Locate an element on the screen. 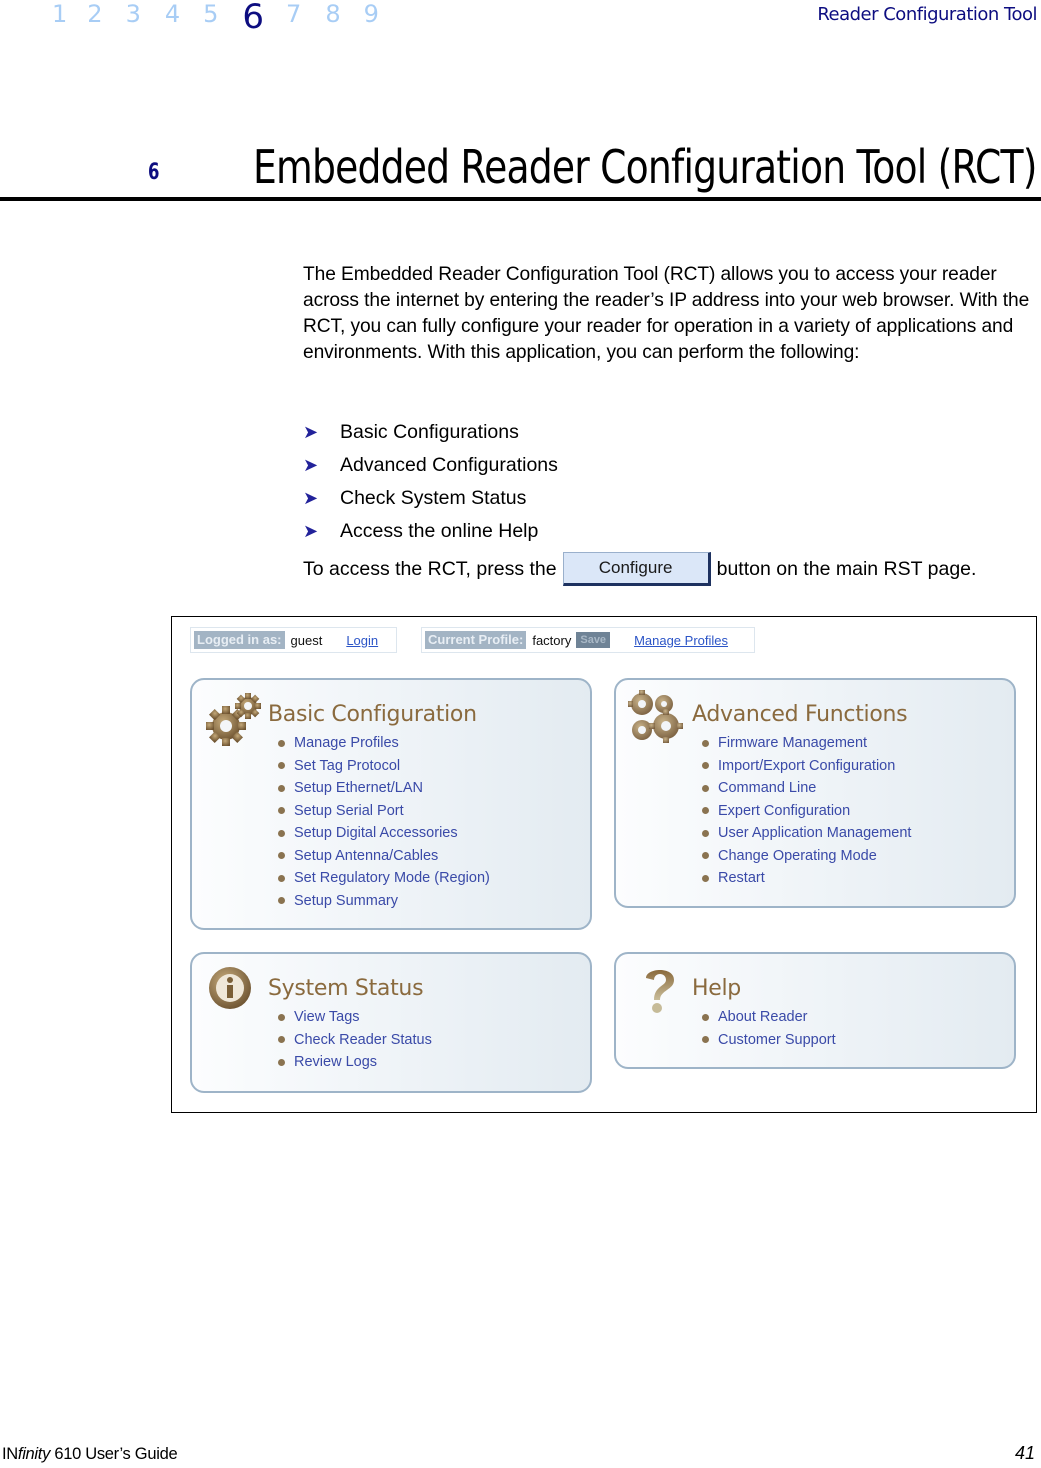 This screenshot has height=1468, width=1041. chapter-nav-item-active: 6 is located at coordinates (253, 17).